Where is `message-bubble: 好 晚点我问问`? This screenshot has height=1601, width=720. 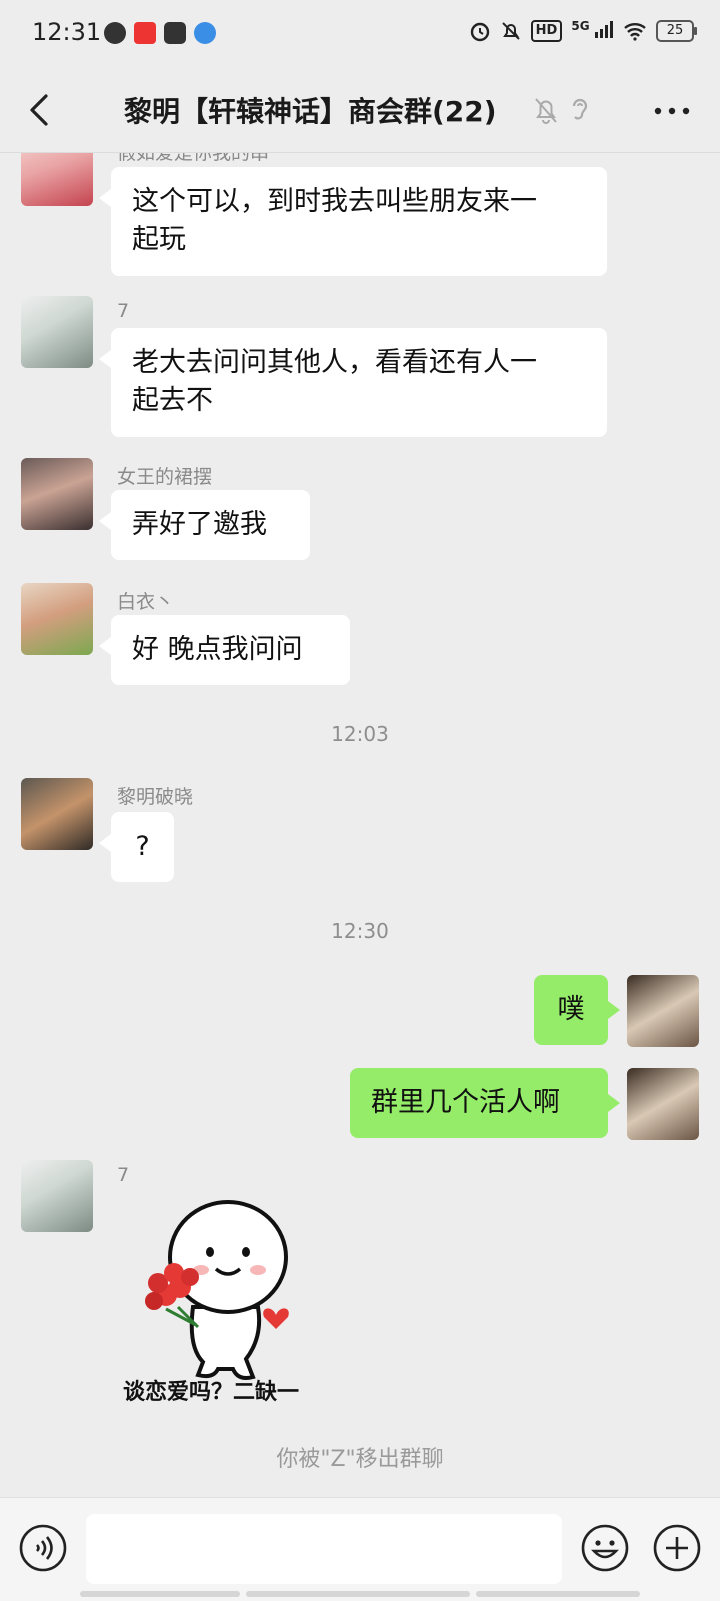 message-bubble: 好 晚点我问问 is located at coordinates (224, 650).